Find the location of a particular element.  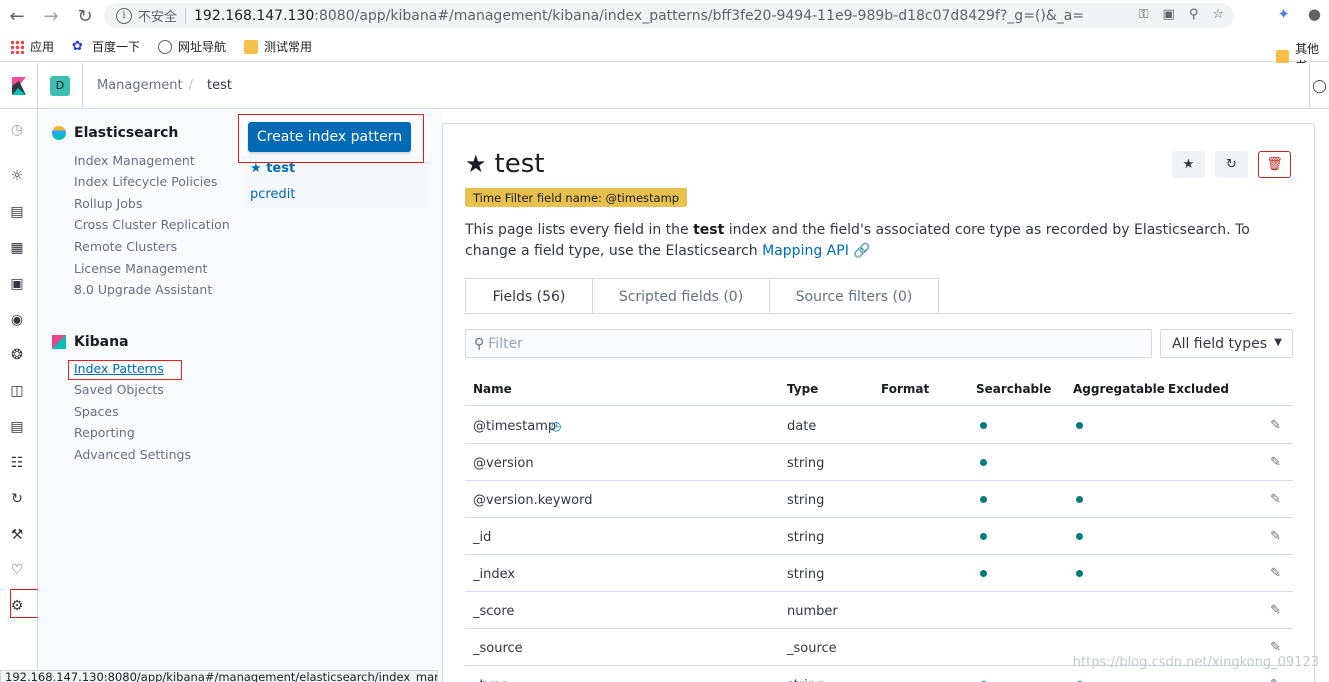

sidebar-link-saved-objects: Saved Objects is located at coordinates (119, 389).